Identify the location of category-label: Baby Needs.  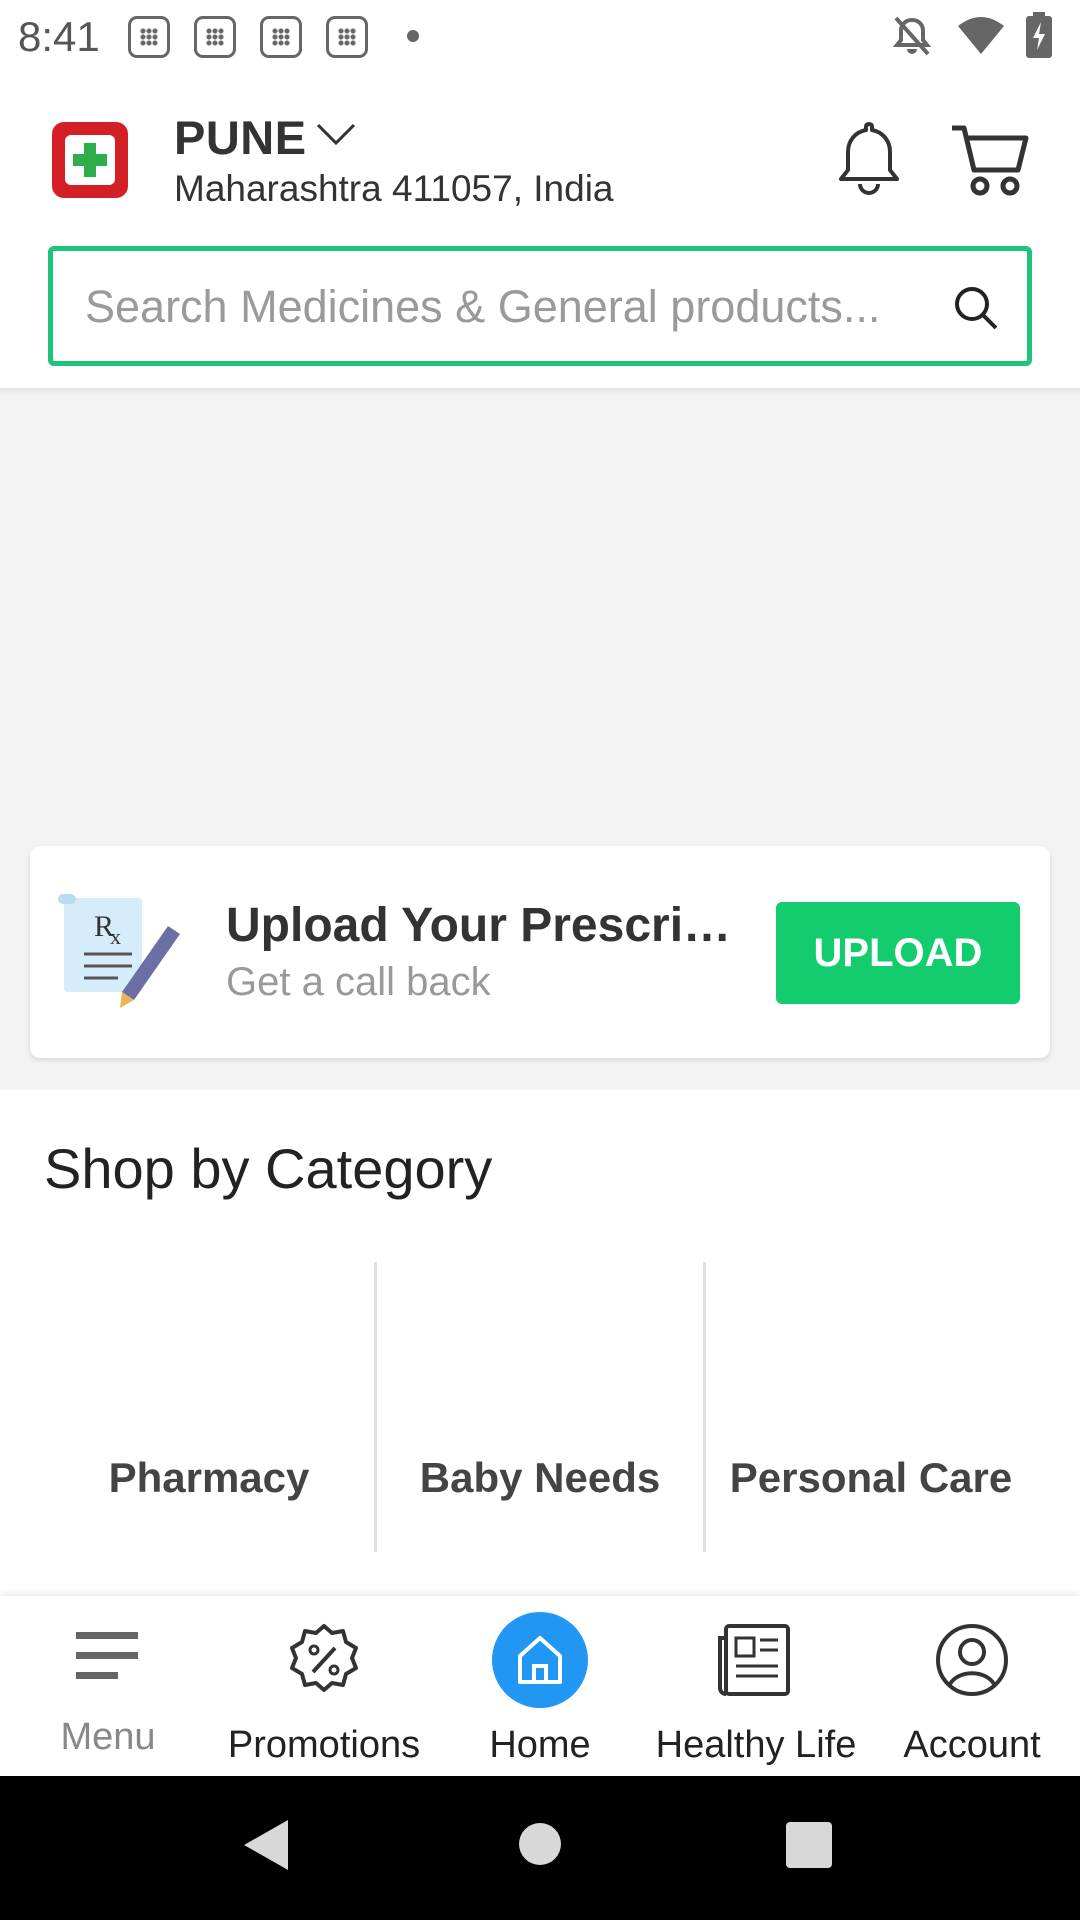
(540, 1477).